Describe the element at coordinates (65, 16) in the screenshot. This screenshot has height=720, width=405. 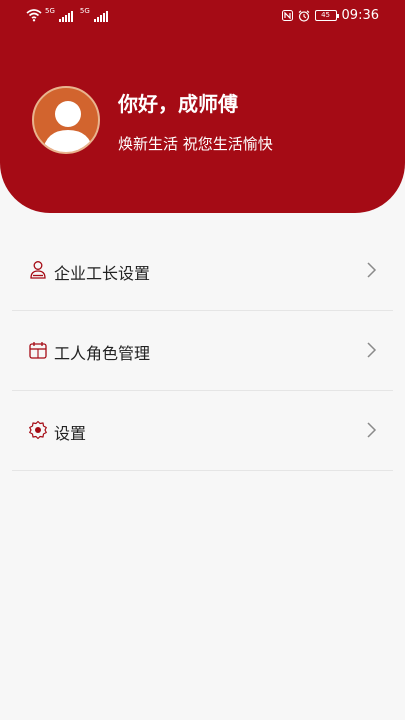
I see `signal-icon` at that location.